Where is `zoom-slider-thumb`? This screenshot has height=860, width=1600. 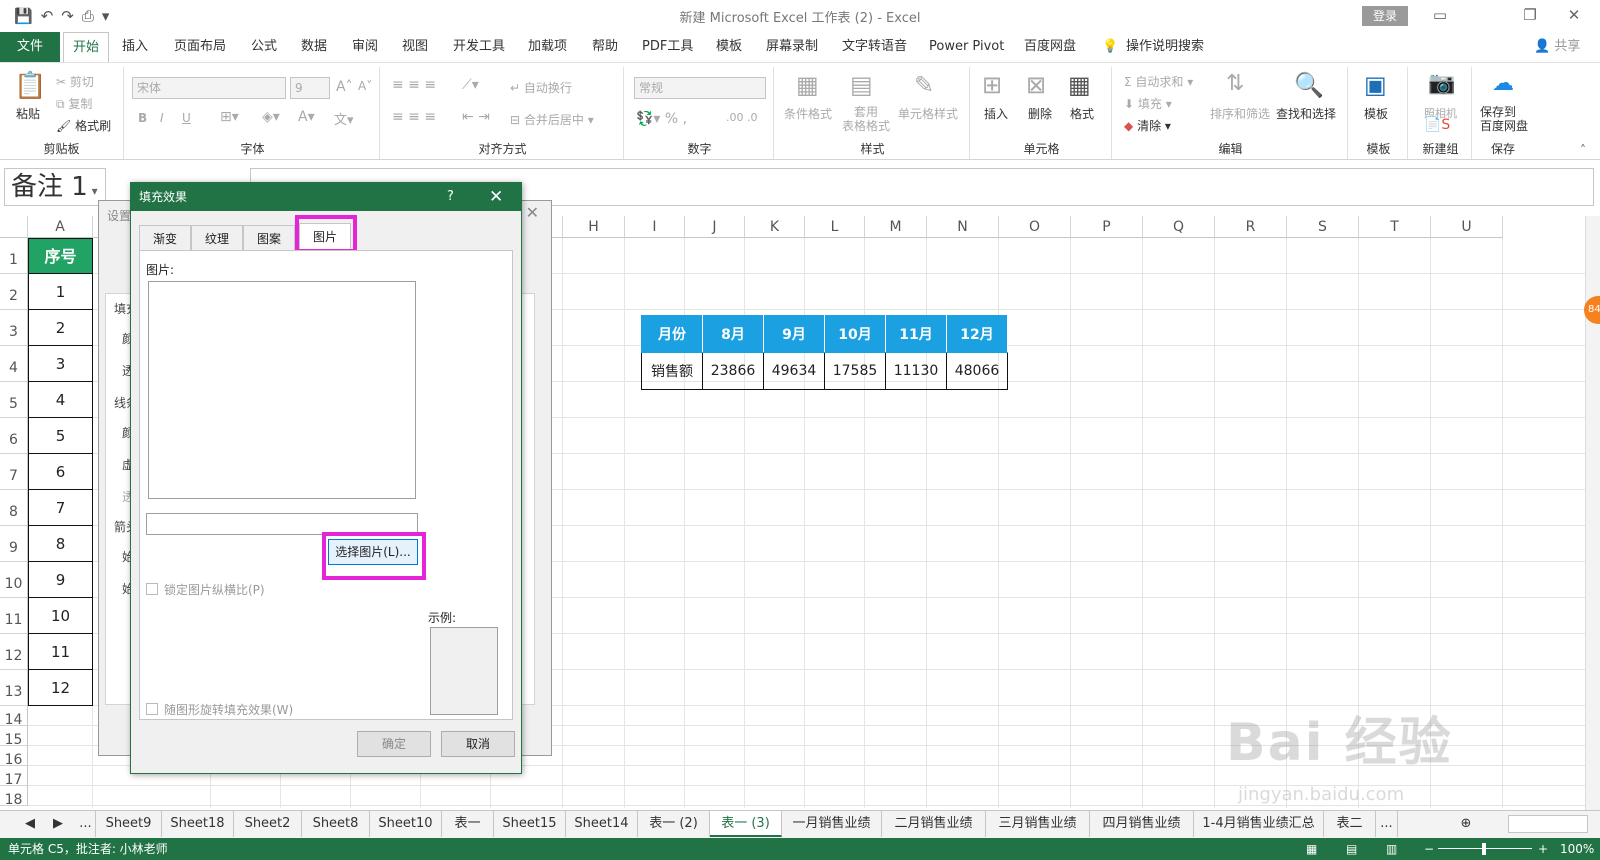
zoom-slider-thumb is located at coordinates (1484, 849).